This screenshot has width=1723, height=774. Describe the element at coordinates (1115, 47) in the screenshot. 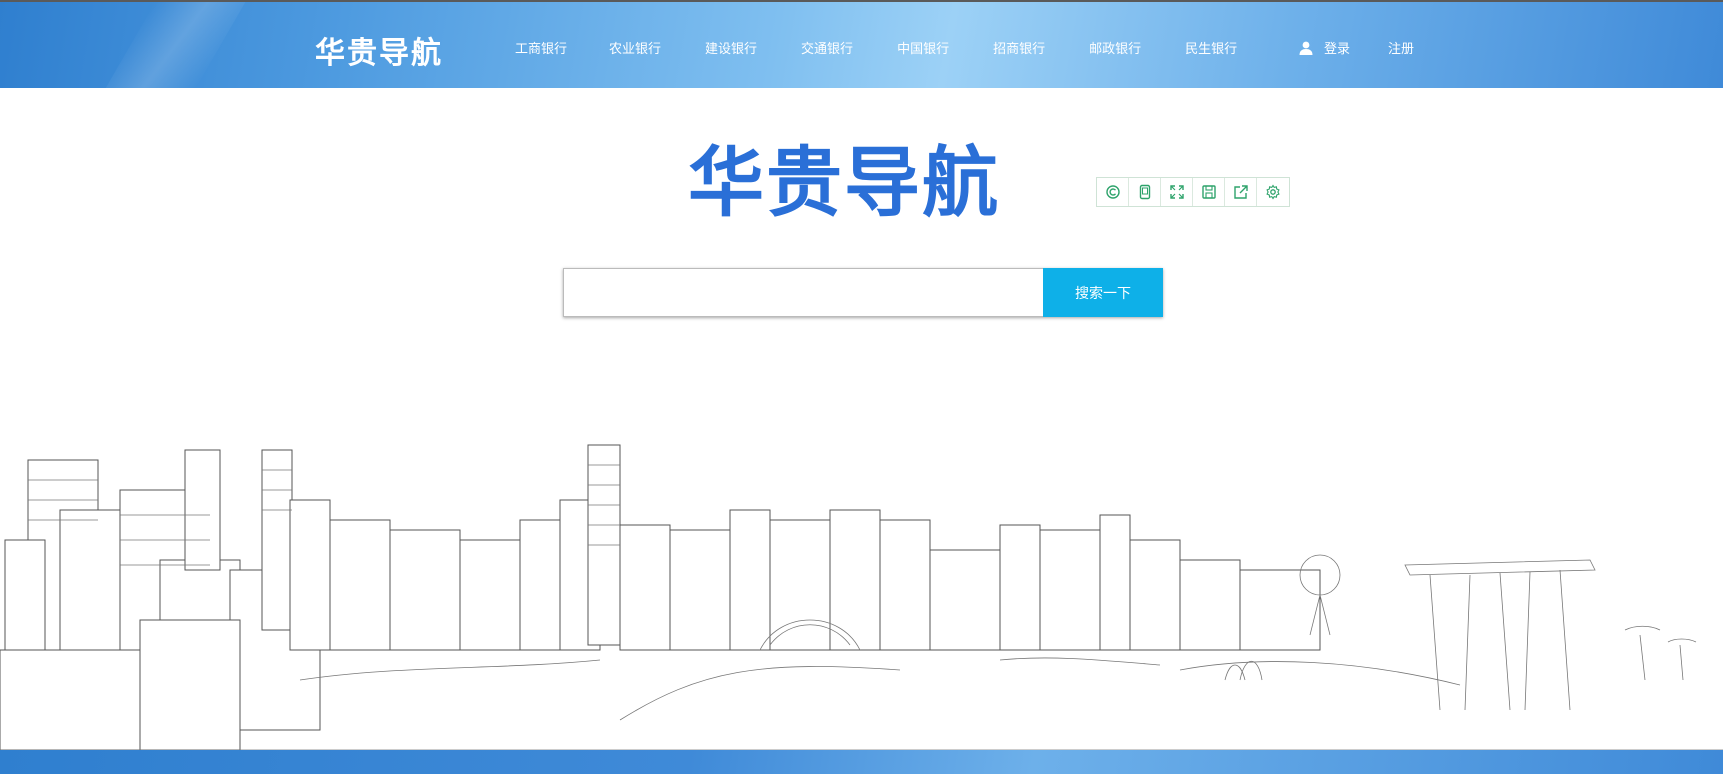

I see `nav-link-psbc: 邮政银行` at that location.